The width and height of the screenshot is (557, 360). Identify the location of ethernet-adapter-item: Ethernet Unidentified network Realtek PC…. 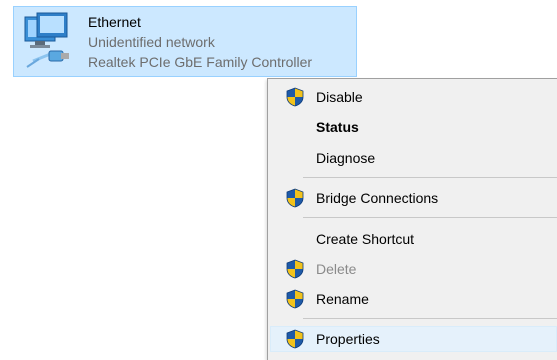
(185, 41).